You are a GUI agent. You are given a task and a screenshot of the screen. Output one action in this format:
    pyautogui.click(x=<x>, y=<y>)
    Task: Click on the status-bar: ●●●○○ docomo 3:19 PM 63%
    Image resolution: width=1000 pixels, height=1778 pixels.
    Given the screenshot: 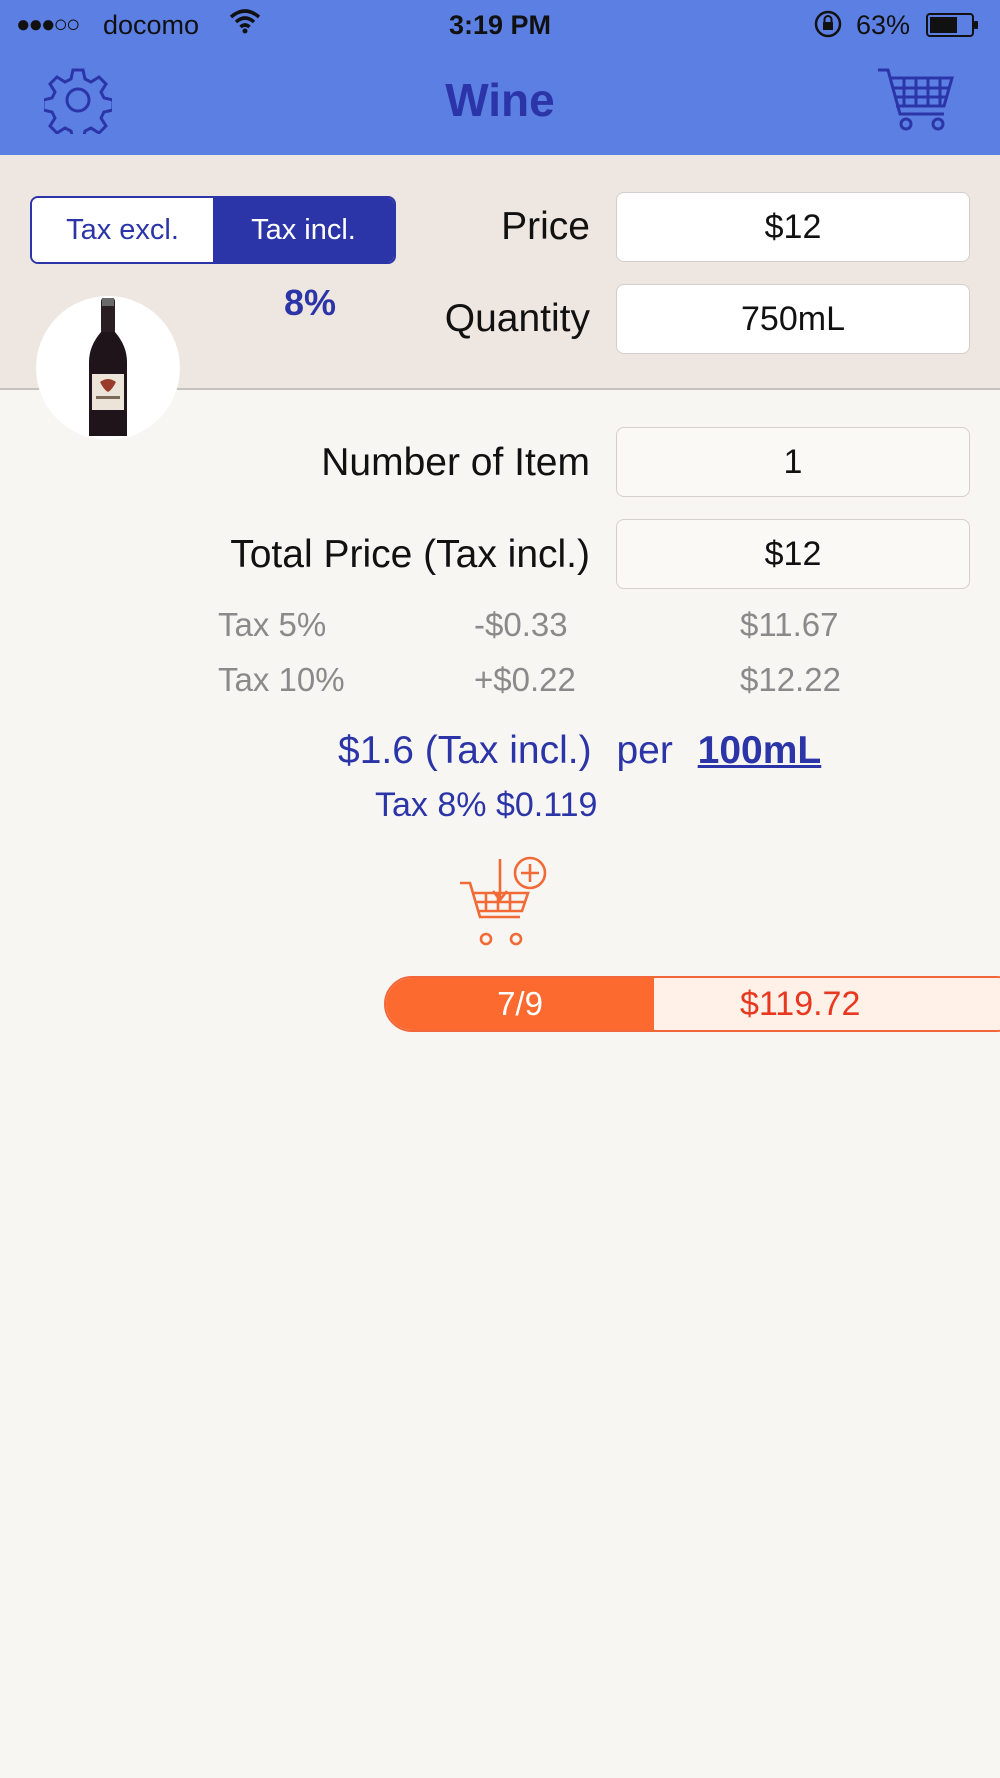 What is the action you would take?
    pyautogui.click(x=500, y=25)
    